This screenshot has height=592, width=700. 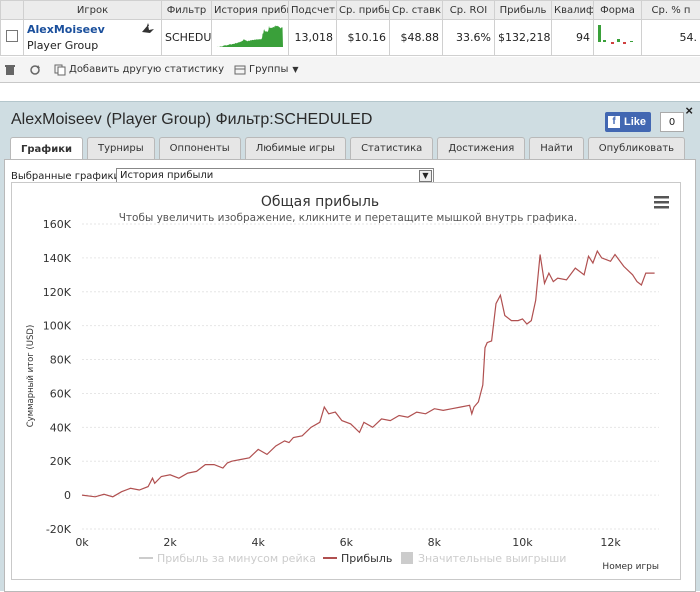 I want to click on column-header-profit-history: История прибыли, so click(x=250, y=10).